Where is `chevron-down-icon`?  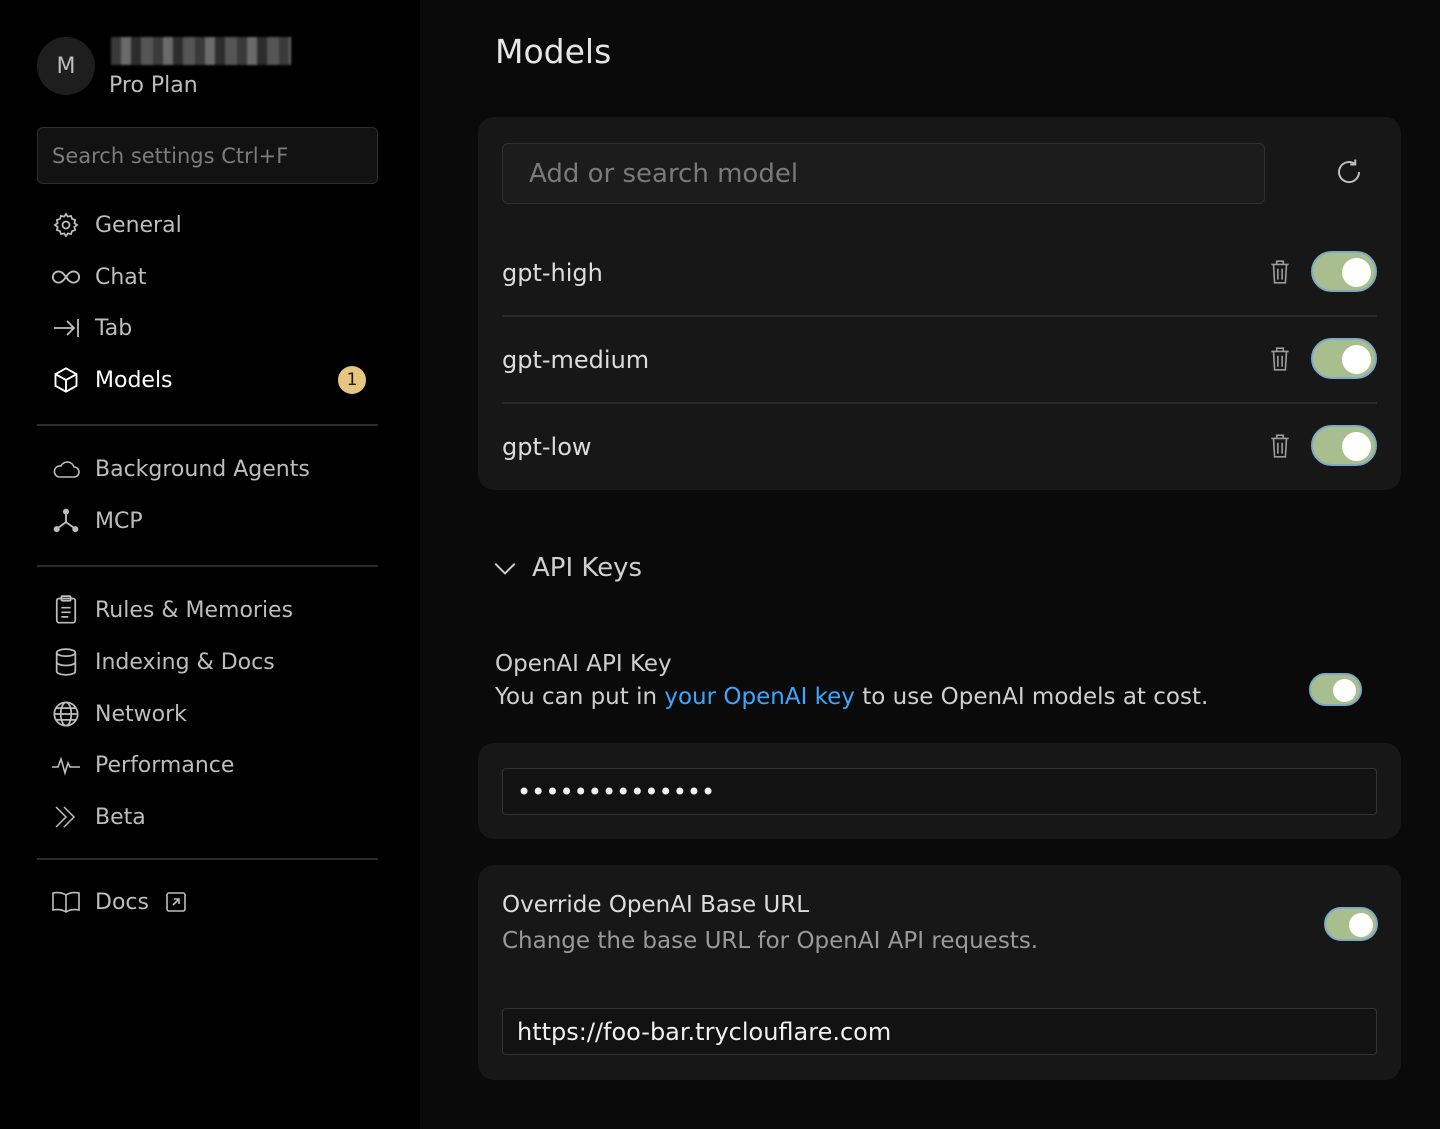
chevron-down-icon is located at coordinates (505, 568).